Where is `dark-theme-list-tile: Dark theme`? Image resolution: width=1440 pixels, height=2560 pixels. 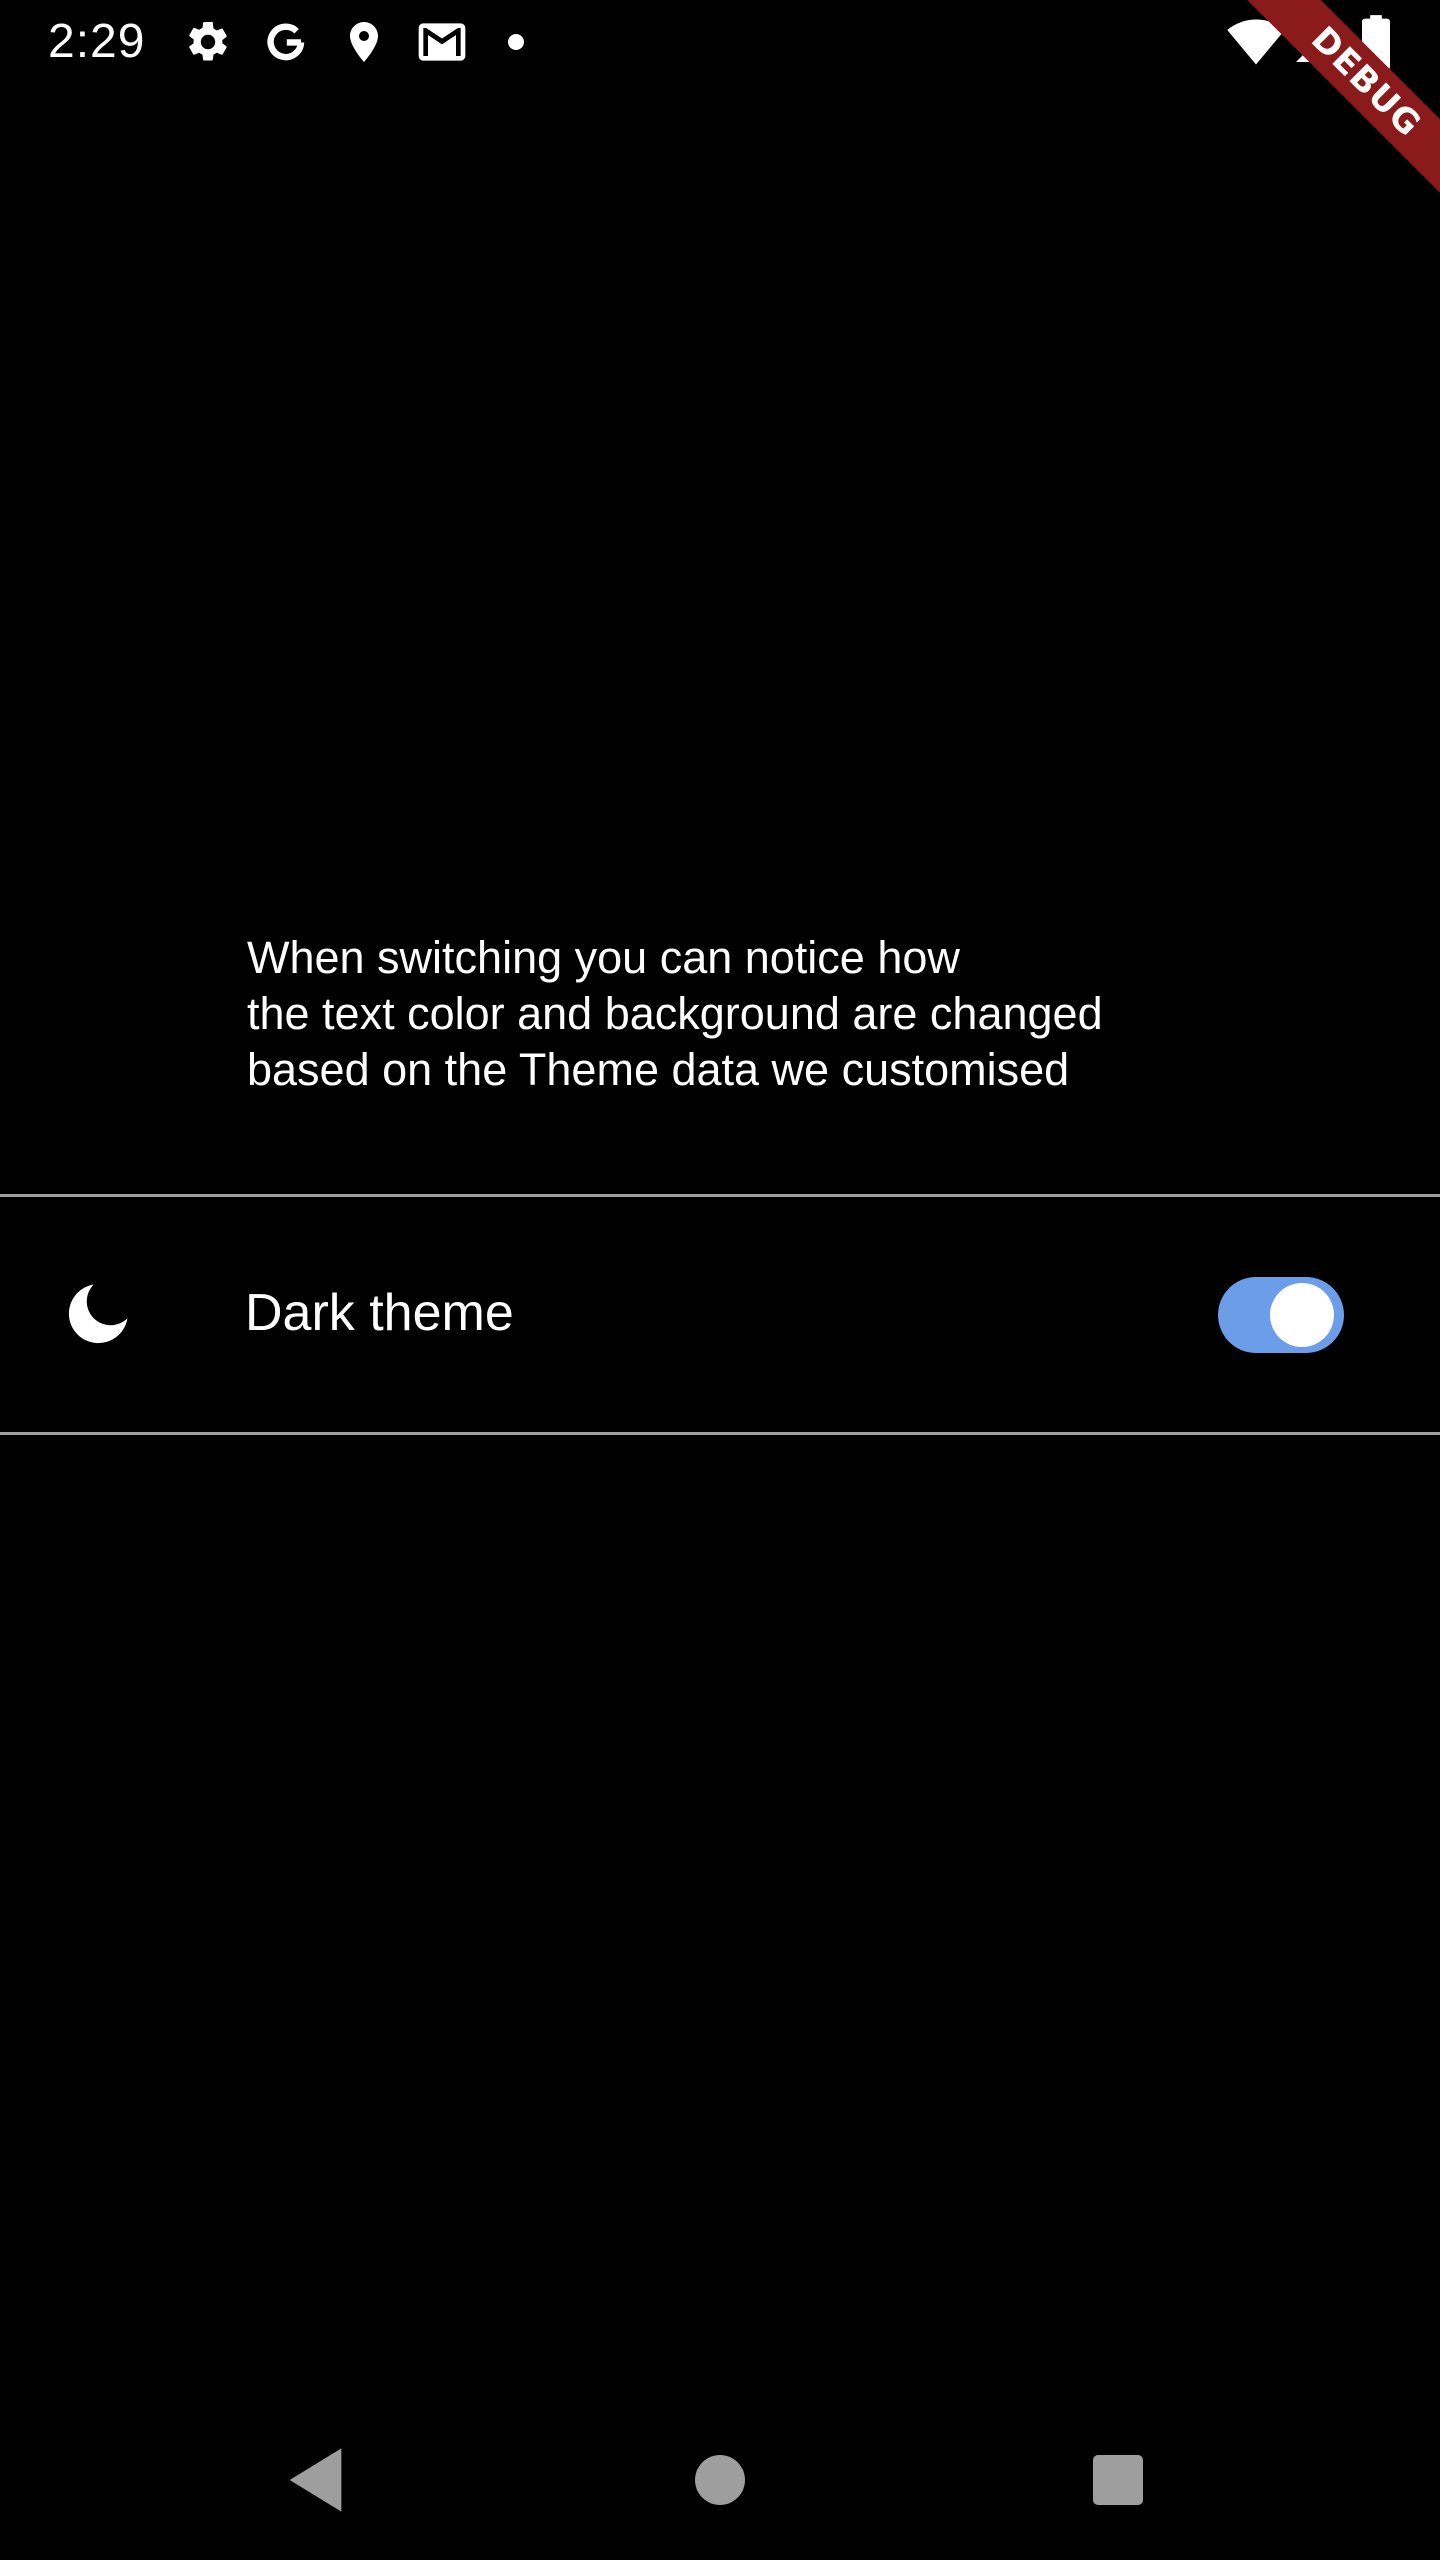 dark-theme-list-tile: Dark theme is located at coordinates (720, 1314).